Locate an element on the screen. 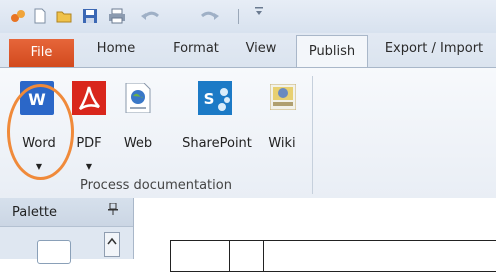 The width and height of the screenshot is (496, 272). highlight-circle is located at coordinates (40, 132).